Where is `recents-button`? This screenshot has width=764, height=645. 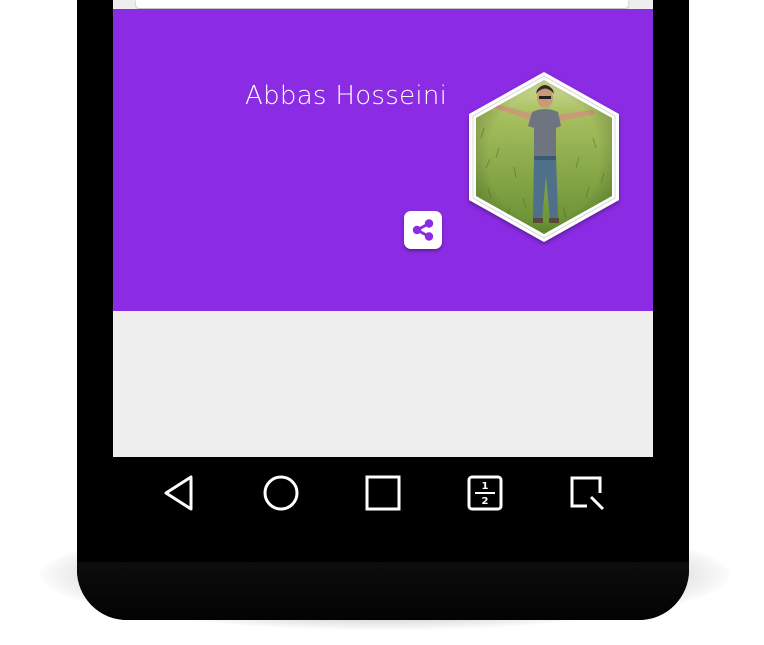 recents-button is located at coordinates (383, 493).